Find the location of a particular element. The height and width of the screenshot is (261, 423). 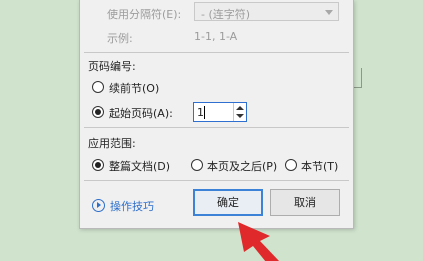

apply-range-title: 应用范围: is located at coordinates (112, 143).